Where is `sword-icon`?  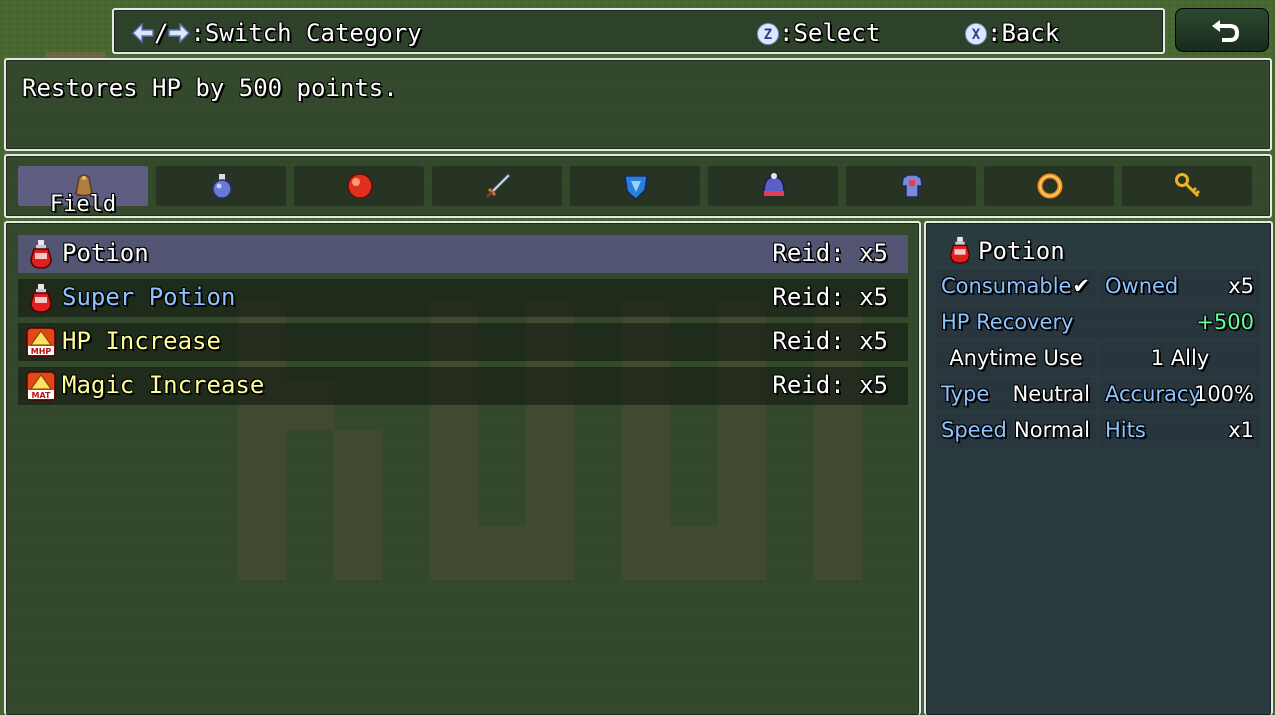
sword-icon is located at coordinates (498, 186).